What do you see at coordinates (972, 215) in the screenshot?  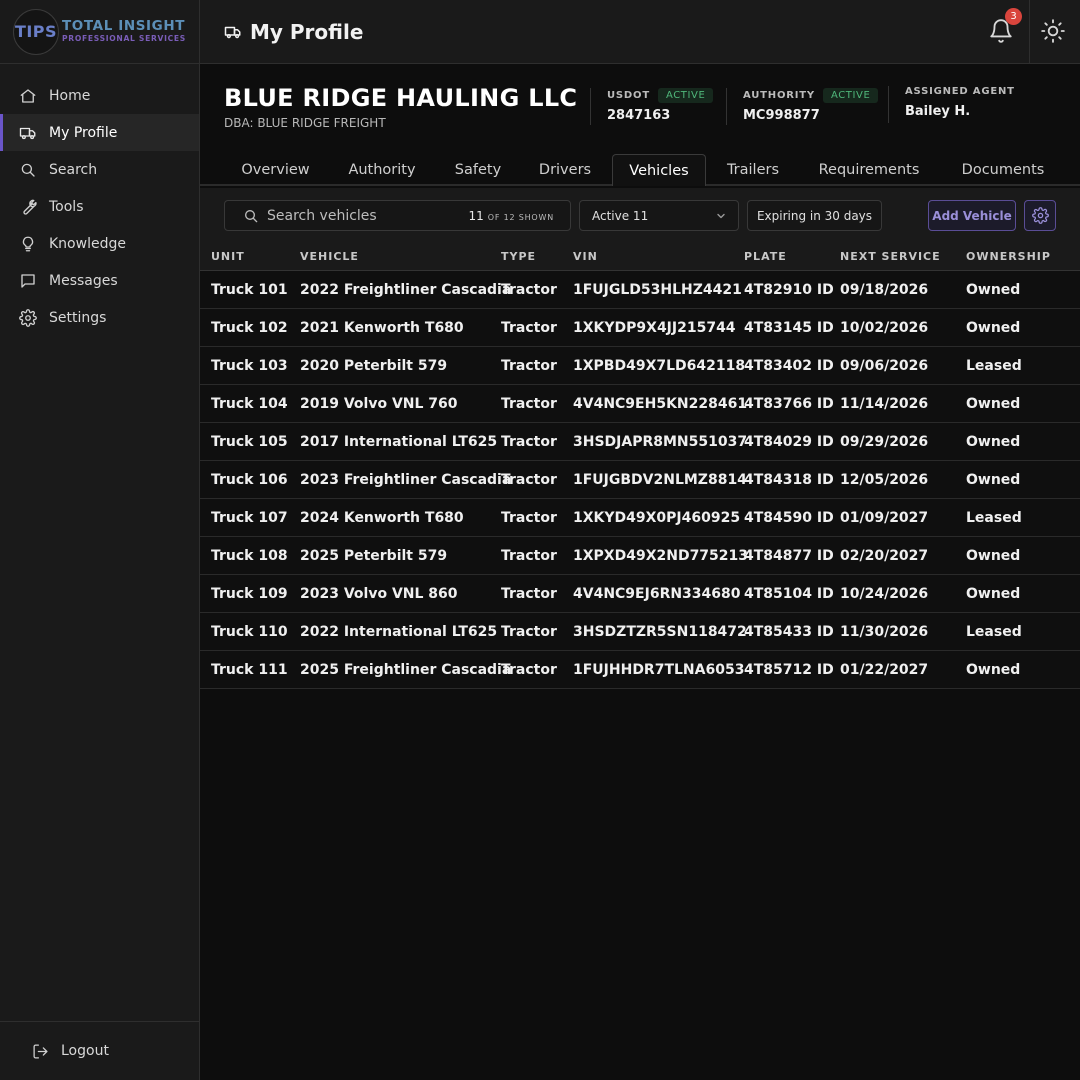 I see `add-vehicle-button: Add Vehicle` at bounding box center [972, 215].